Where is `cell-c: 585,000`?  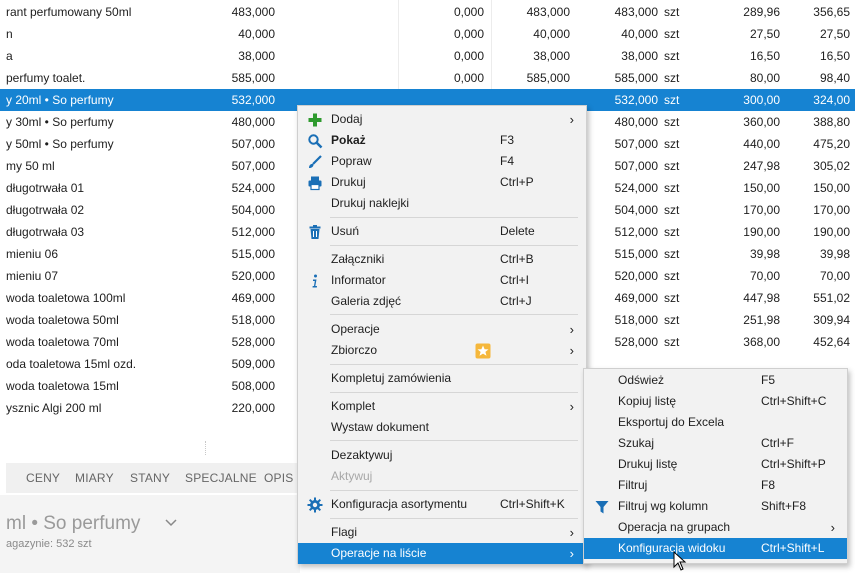 cell-c: 585,000 is located at coordinates (548, 78).